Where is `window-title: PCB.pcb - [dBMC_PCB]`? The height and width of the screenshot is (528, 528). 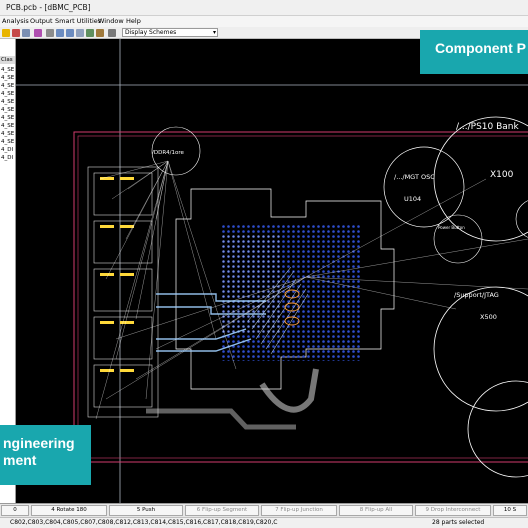
window-title: PCB.pcb - [dBMC_PCB] is located at coordinates (48, 7).